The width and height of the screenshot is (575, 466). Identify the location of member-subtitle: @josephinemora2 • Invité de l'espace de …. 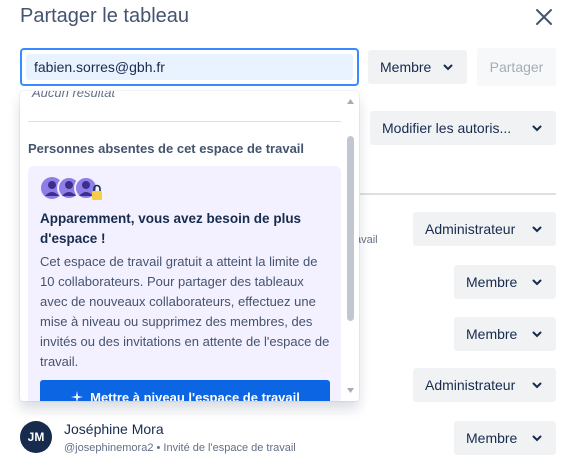
(180, 448).